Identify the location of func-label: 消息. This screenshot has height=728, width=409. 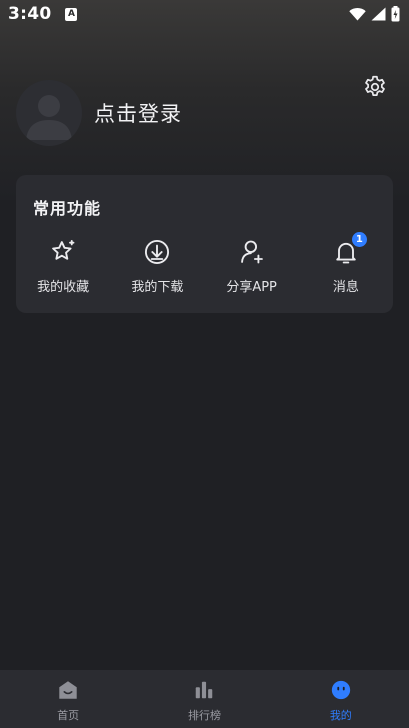
(345, 287).